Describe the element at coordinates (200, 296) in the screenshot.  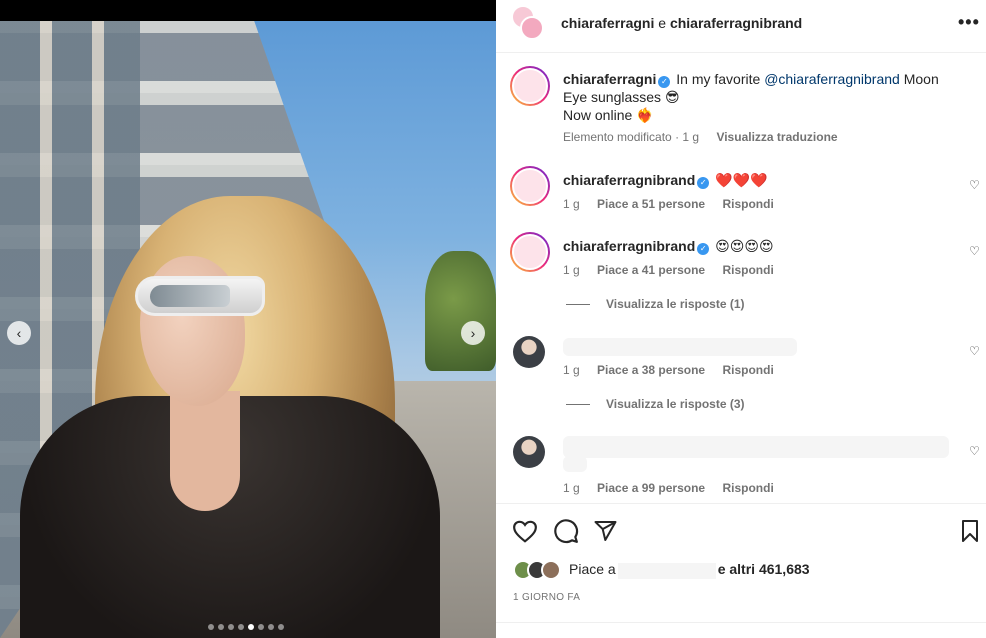
I see `photo-sunglasses` at that location.